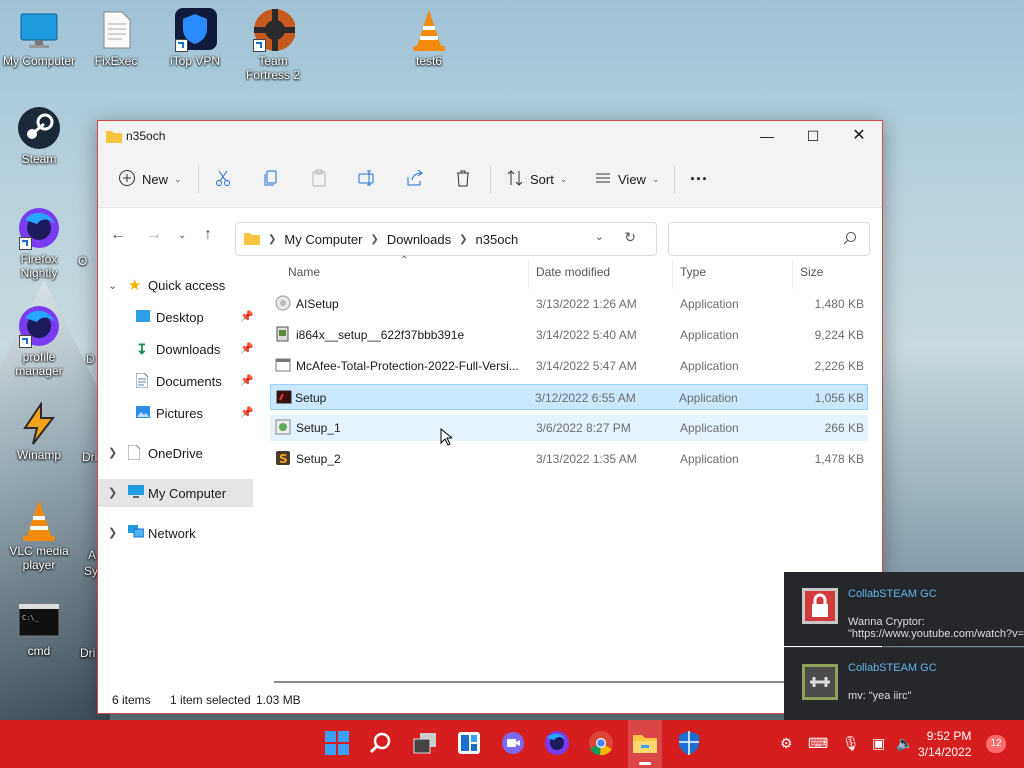 This screenshot has height=768, width=1024. What do you see at coordinates (689, 743) in the screenshot?
I see `security-taskbar-button` at bounding box center [689, 743].